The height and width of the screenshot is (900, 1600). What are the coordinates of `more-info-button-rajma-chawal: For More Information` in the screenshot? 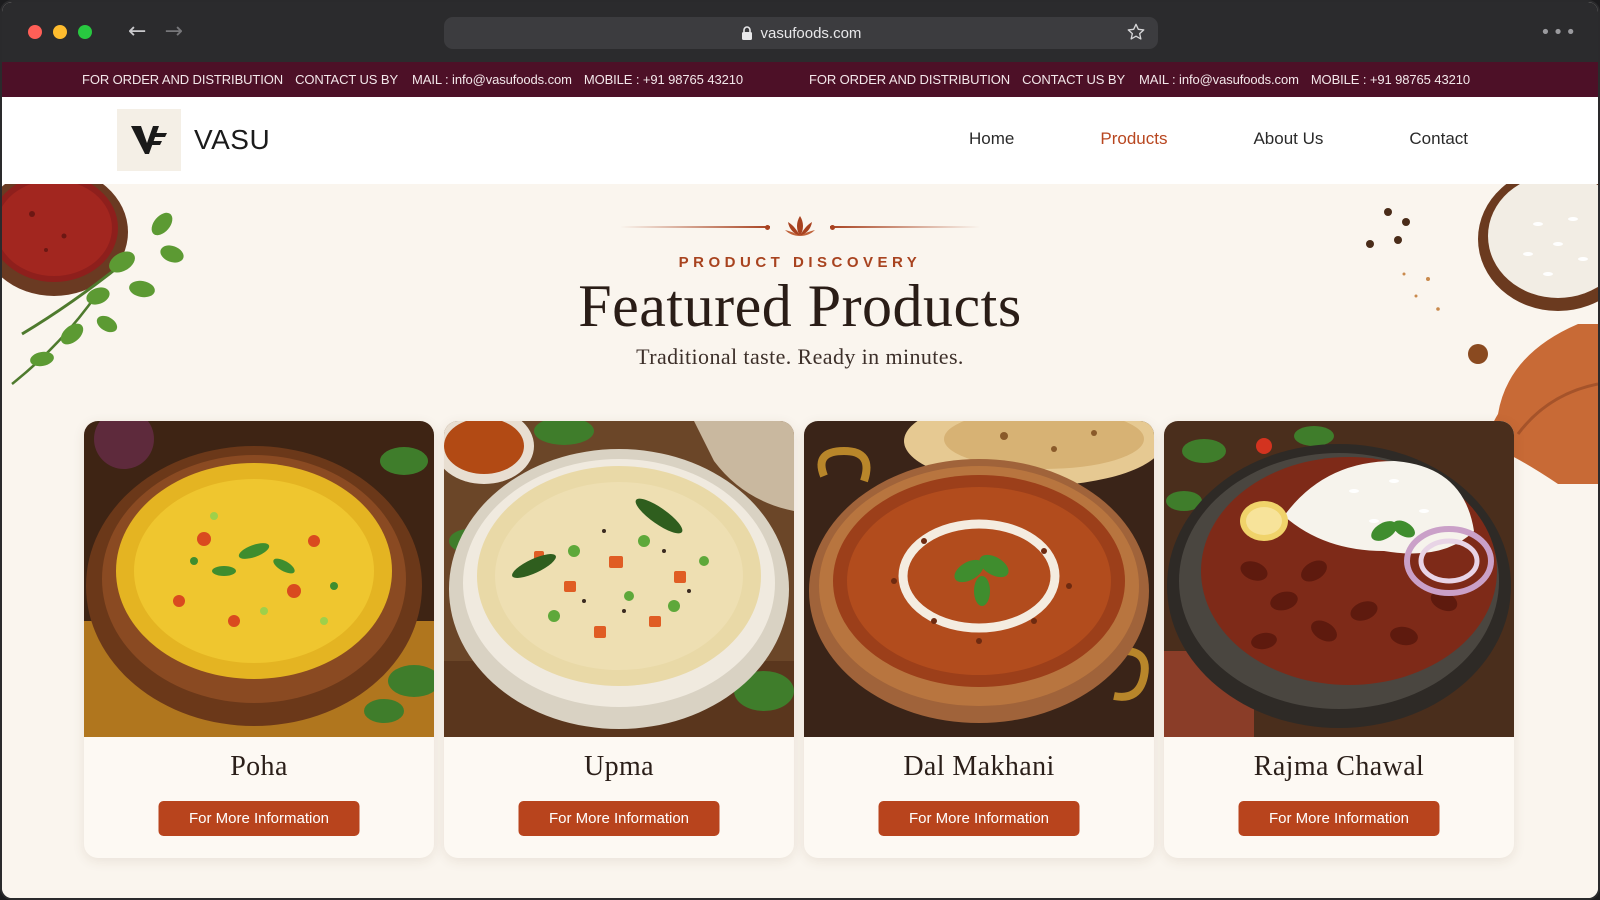 It's located at (1339, 818).